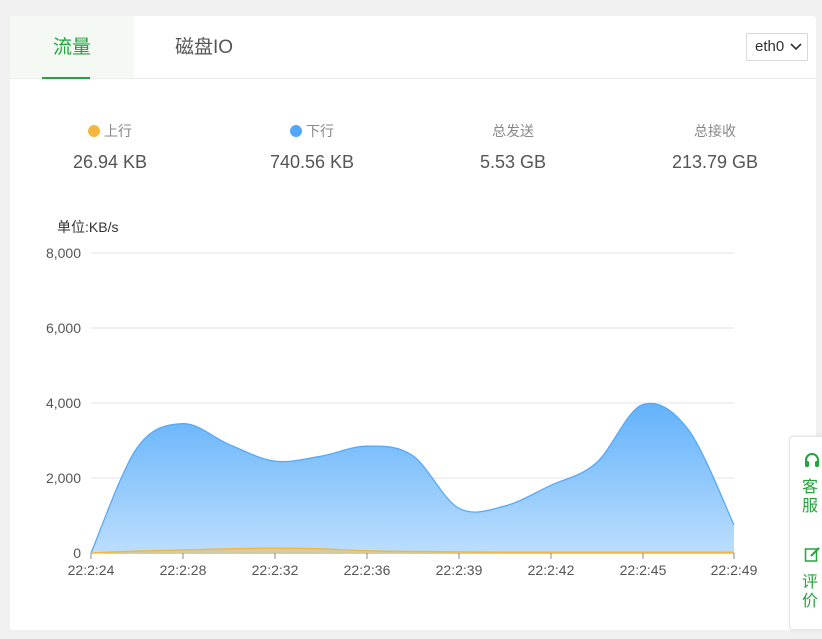  Describe the element at coordinates (77, 553) in the screenshot. I see `y-tick-label: 0` at that location.